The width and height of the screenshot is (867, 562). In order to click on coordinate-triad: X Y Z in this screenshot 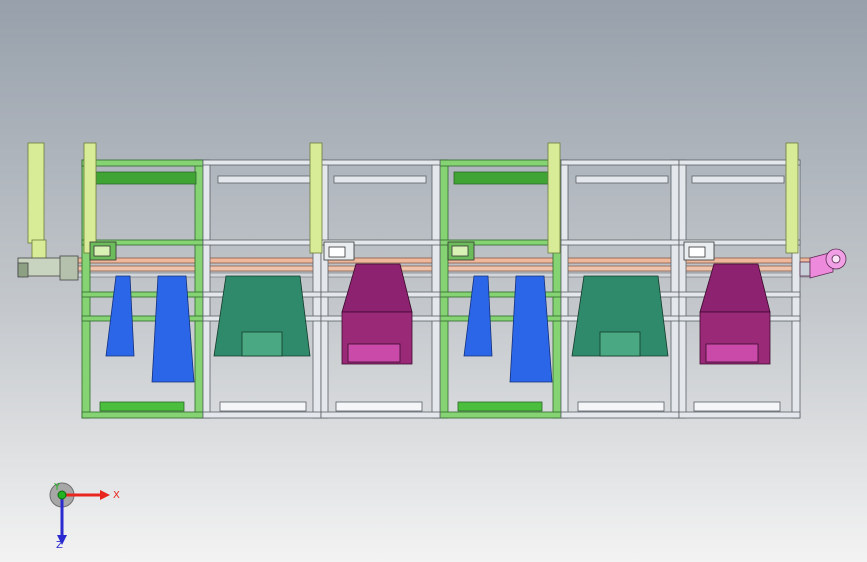, I will do `click(84, 516)`.